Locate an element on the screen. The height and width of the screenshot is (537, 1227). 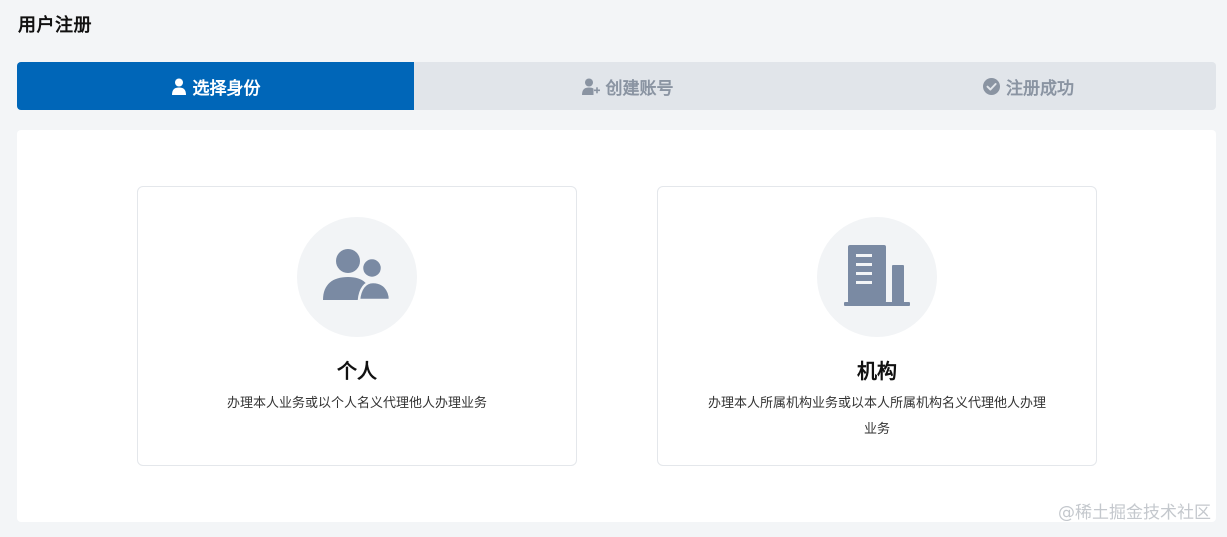
card-description: 办理本人业务或以个人名义代理他人办理业务 is located at coordinates (356, 403).